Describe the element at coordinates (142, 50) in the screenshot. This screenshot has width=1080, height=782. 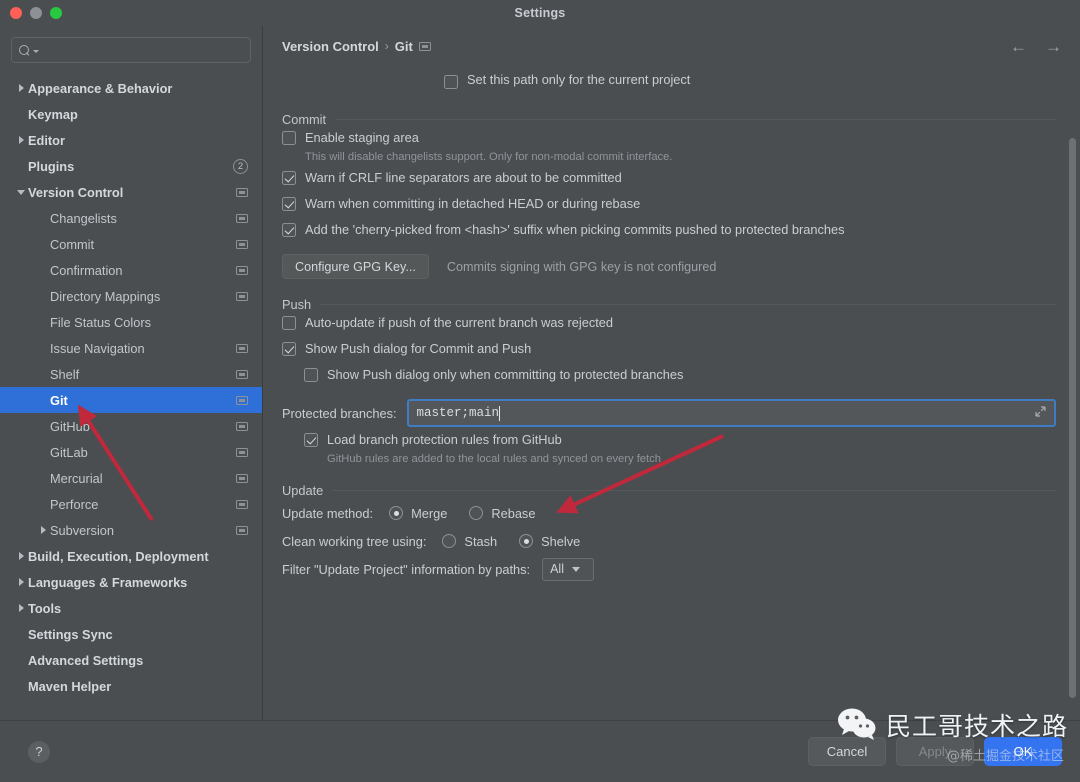
I see `search-input` at that location.